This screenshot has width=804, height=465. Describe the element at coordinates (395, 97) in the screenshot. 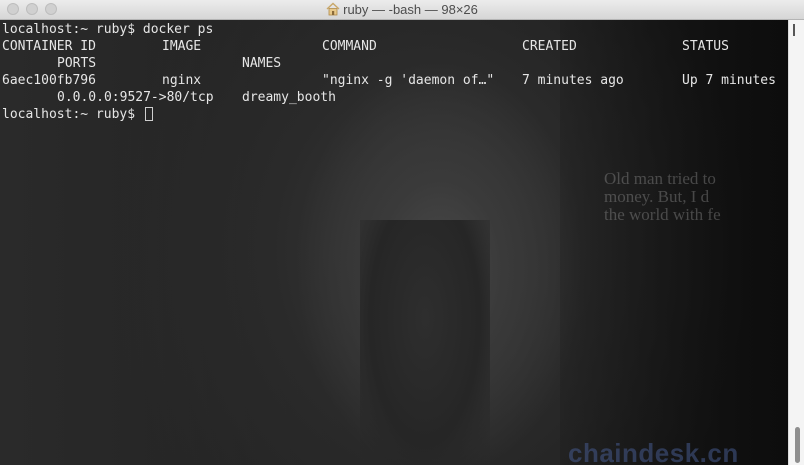

I see `table-row-wrapped: 0.0.0.0:9527->80/tcp dreamy_booth` at that location.